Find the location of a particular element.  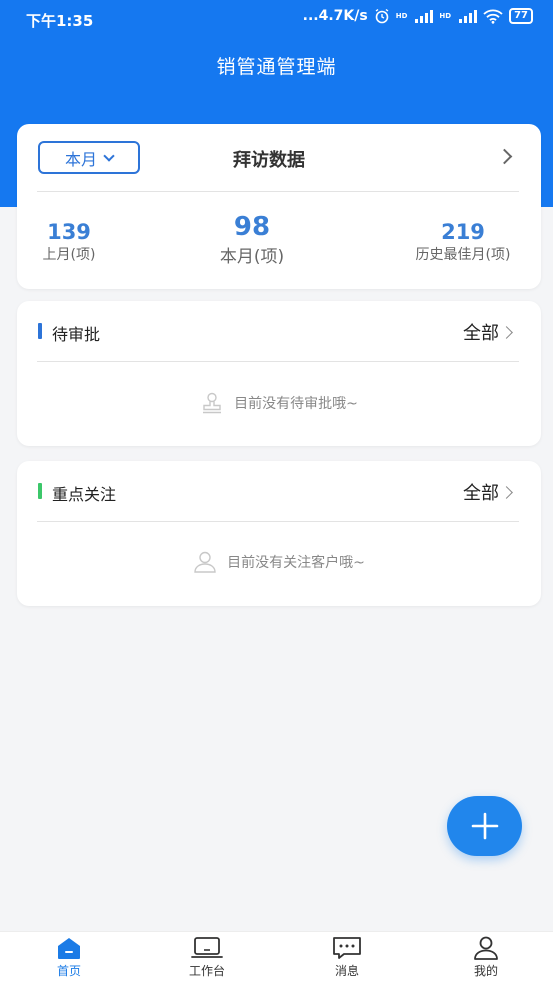

pending-approval-card: 待审批 全部 目前没有待审批哦~ is located at coordinates (279, 373).